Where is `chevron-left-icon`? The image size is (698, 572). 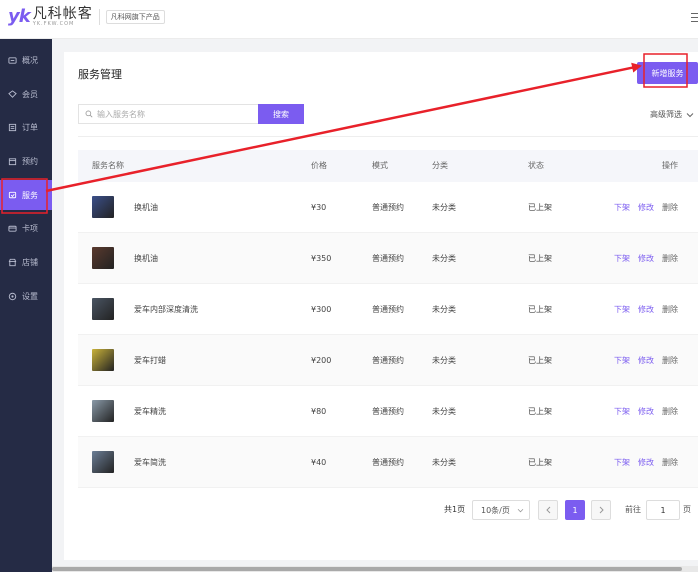 chevron-left-icon is located at coordinates (547, 510).